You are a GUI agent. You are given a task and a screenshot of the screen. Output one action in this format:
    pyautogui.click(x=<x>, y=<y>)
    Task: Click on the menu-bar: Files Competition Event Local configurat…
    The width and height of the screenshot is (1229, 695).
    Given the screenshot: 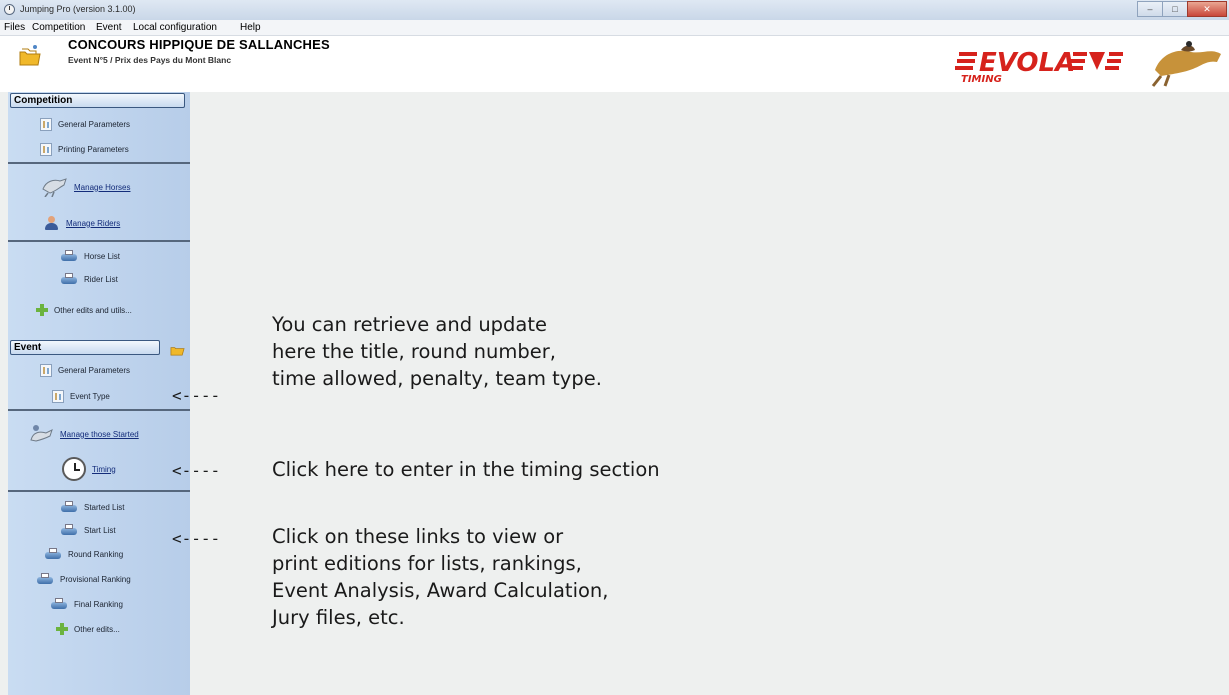 What is the action you would take?
    pyautogui.click(x=614, y=28)
    